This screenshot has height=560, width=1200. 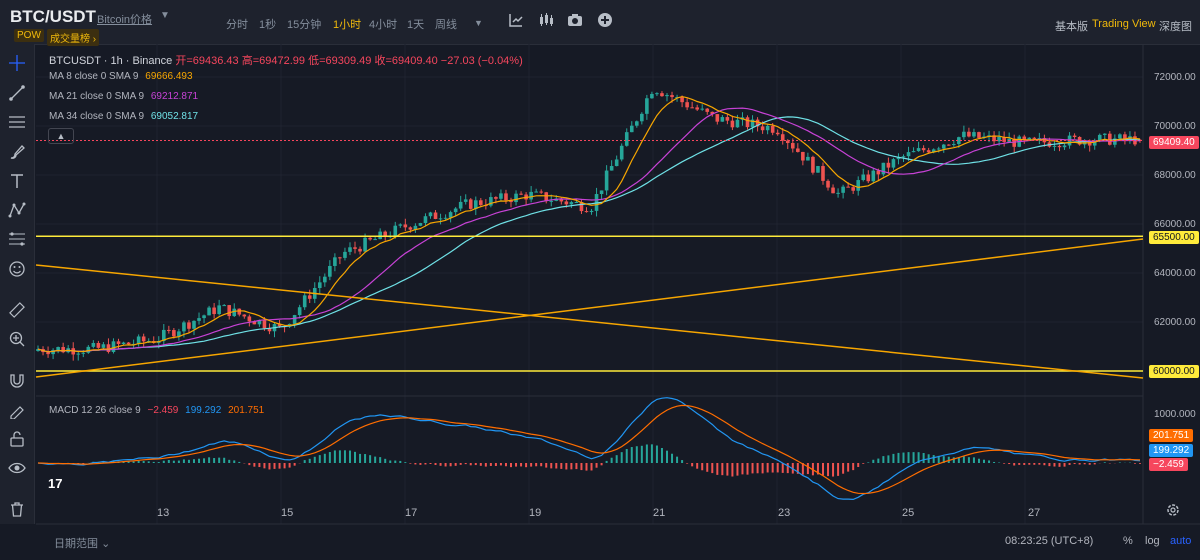 I want to click on ma8-label: MA 8 close 0 SMA 9, so click(x=94, y=76).